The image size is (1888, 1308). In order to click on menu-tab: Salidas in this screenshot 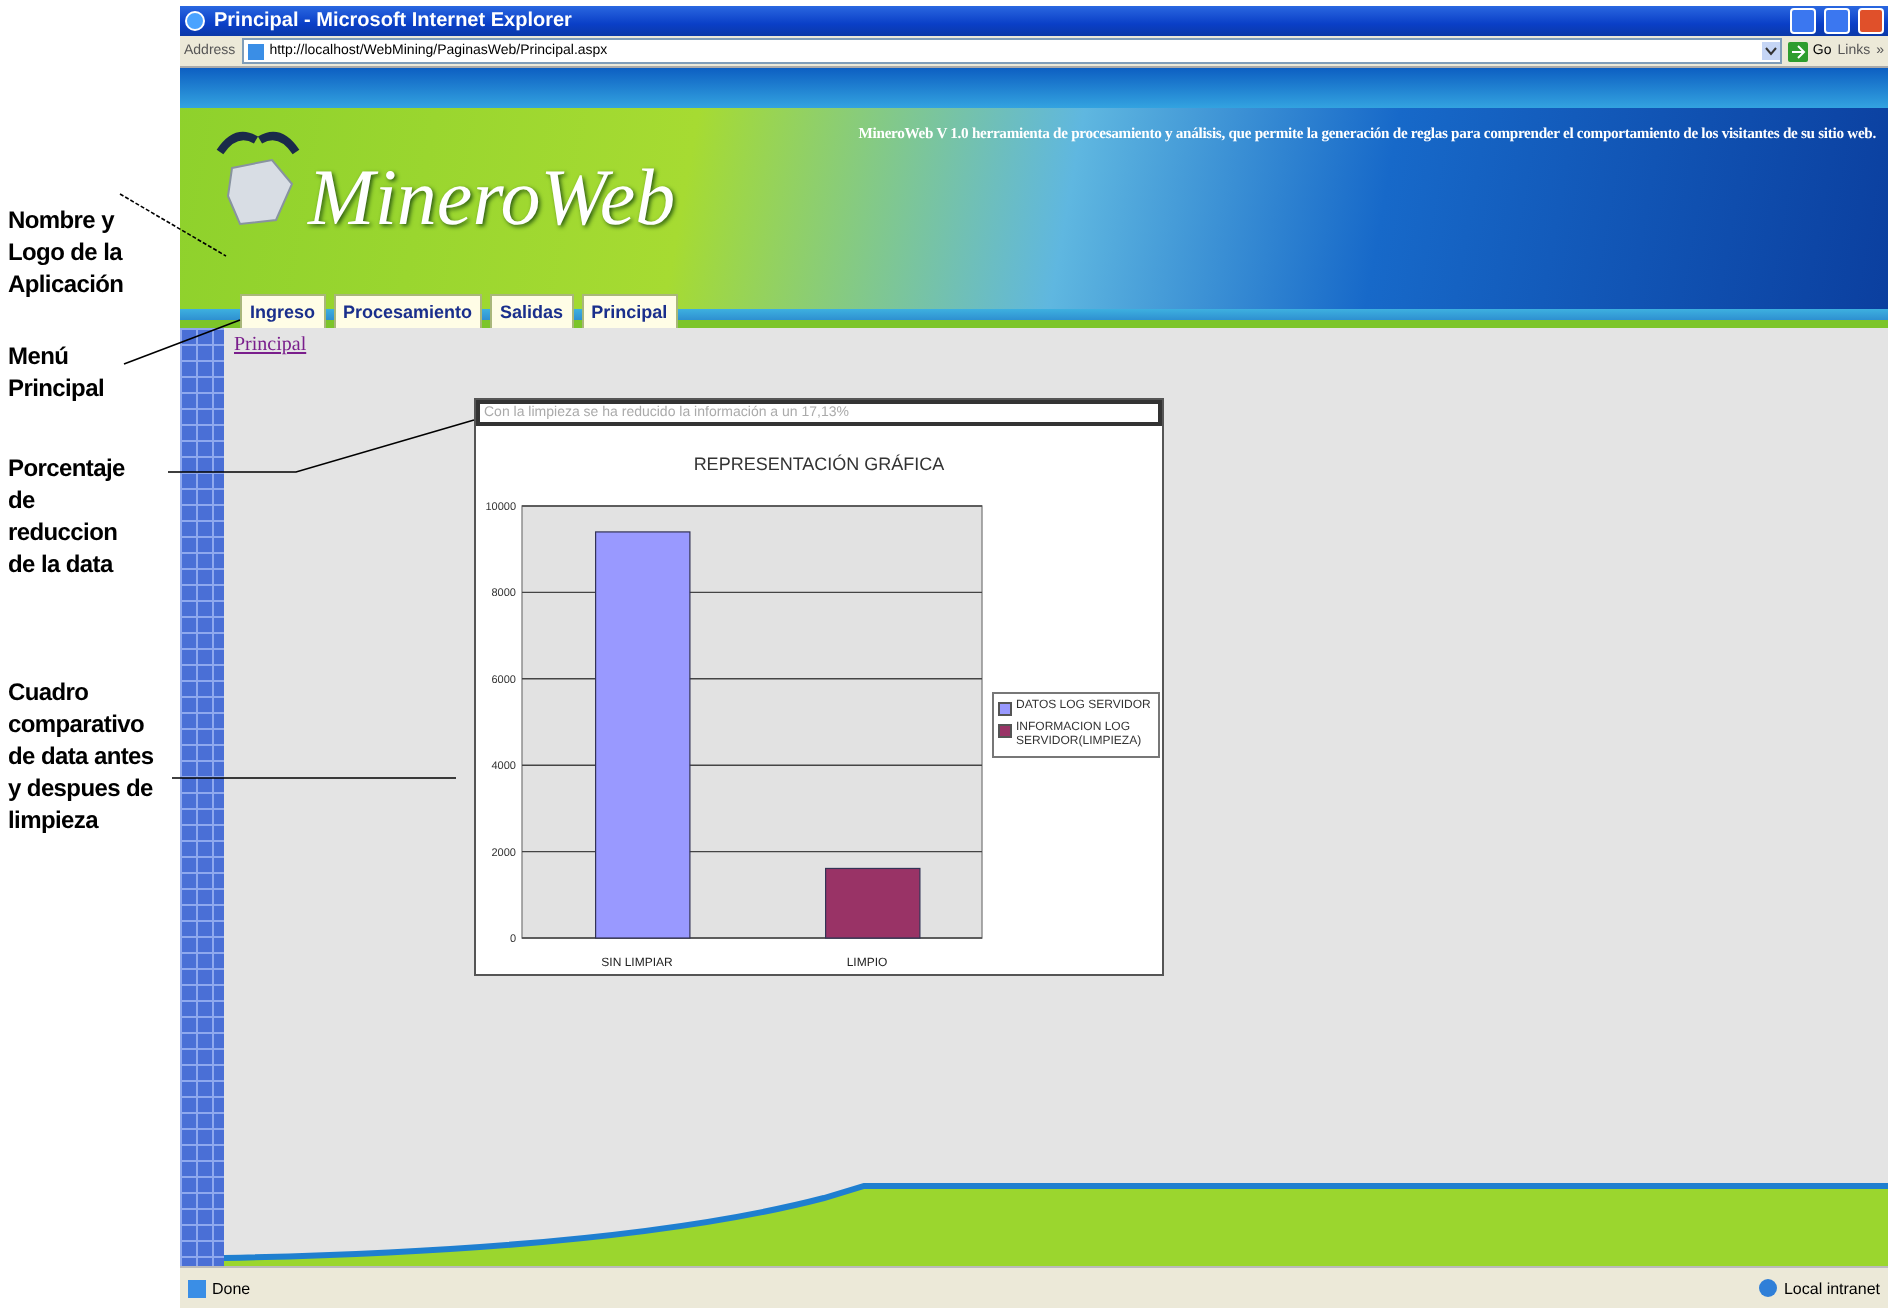, I will do `click(532, 311)`.